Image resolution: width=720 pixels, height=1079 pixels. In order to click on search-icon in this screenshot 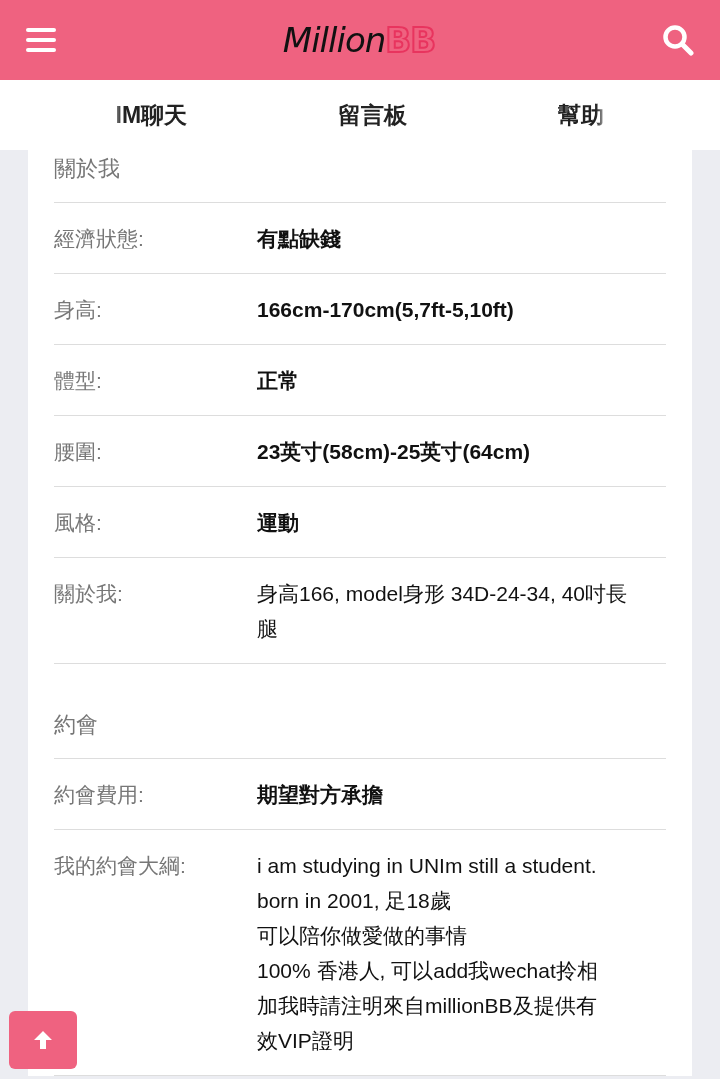, I will do `click(678, 40)`.